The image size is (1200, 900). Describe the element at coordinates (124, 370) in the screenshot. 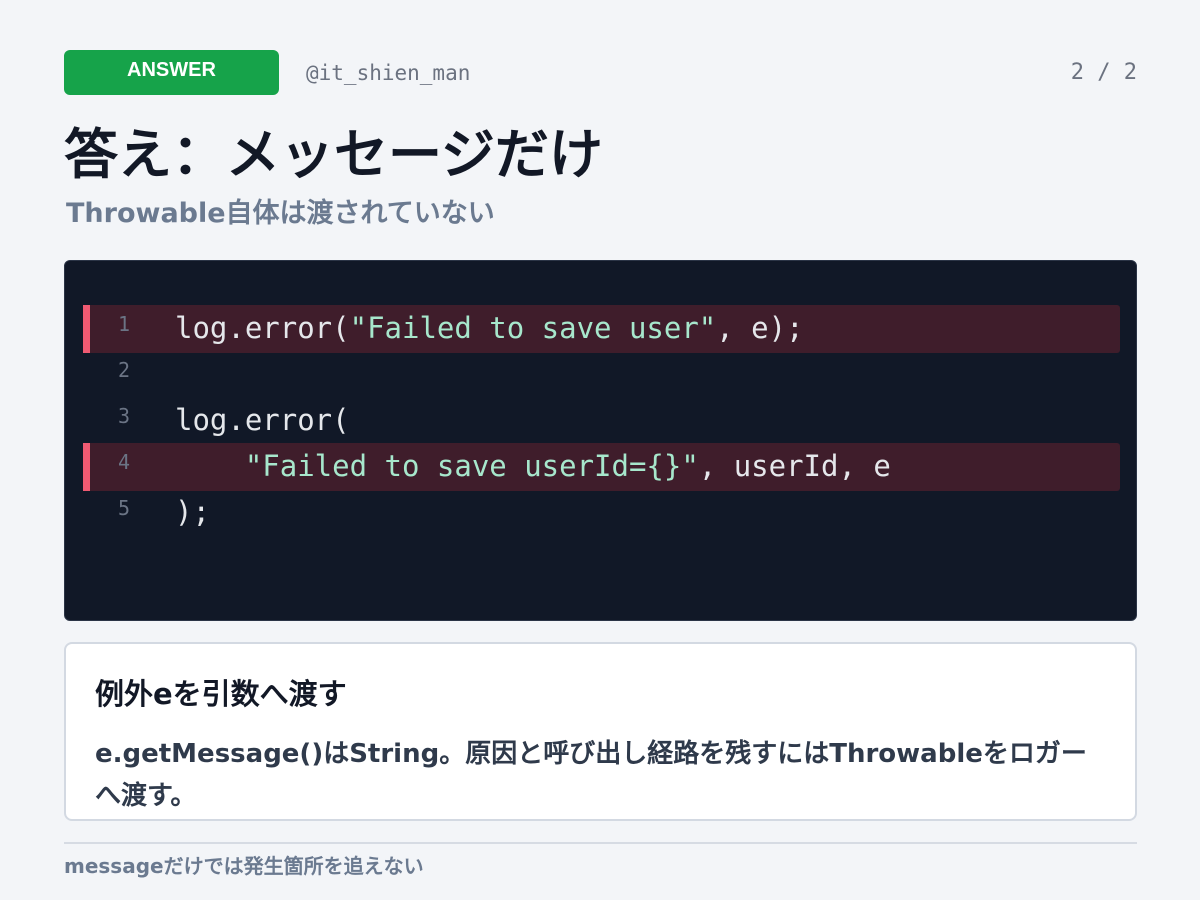

I see `line-number: 2` at that location.